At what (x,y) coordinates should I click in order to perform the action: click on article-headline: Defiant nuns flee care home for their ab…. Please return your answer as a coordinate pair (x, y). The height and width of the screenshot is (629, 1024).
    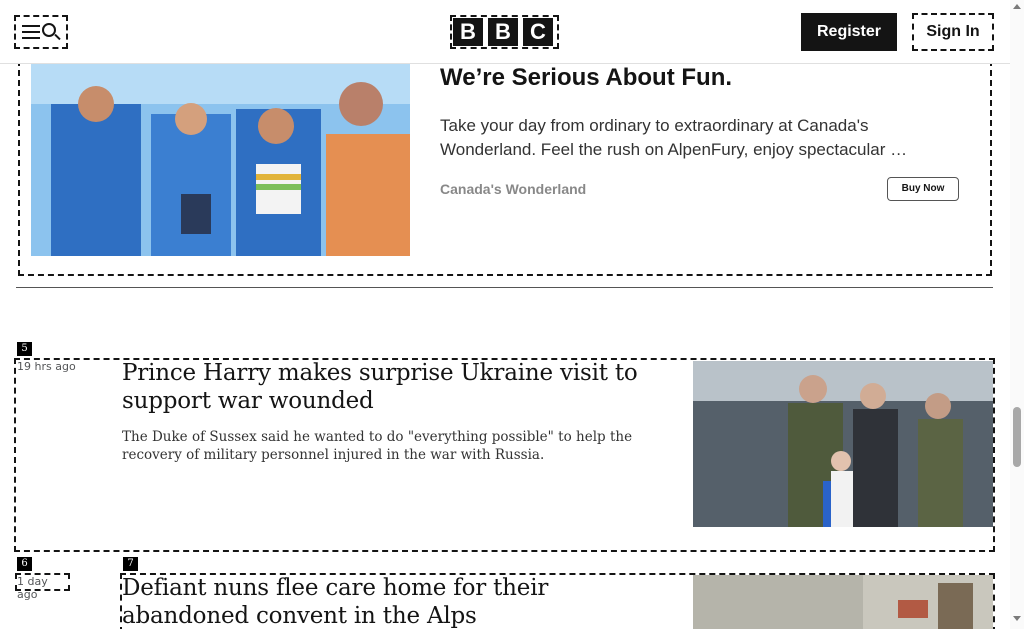
    Looking at the image, I should click on (402, 601).